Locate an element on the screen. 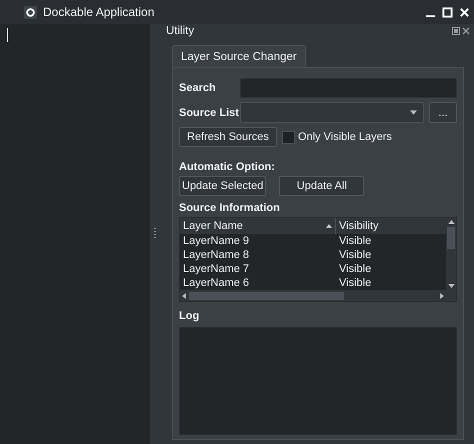  update-button: Update Selected is located at coordinates (222, 186).